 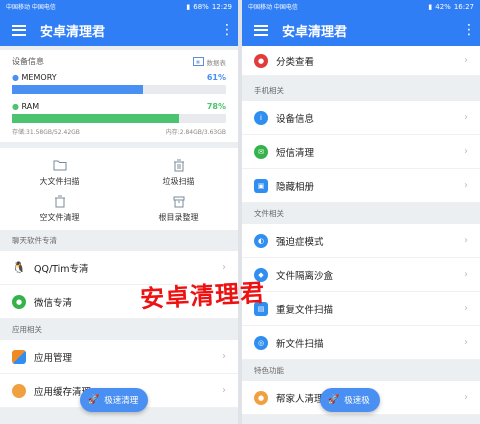 What do you see at coordinates (95, 118) in the screenshot?
I see `ram-bar-fill` at bounding box center [95, 118].